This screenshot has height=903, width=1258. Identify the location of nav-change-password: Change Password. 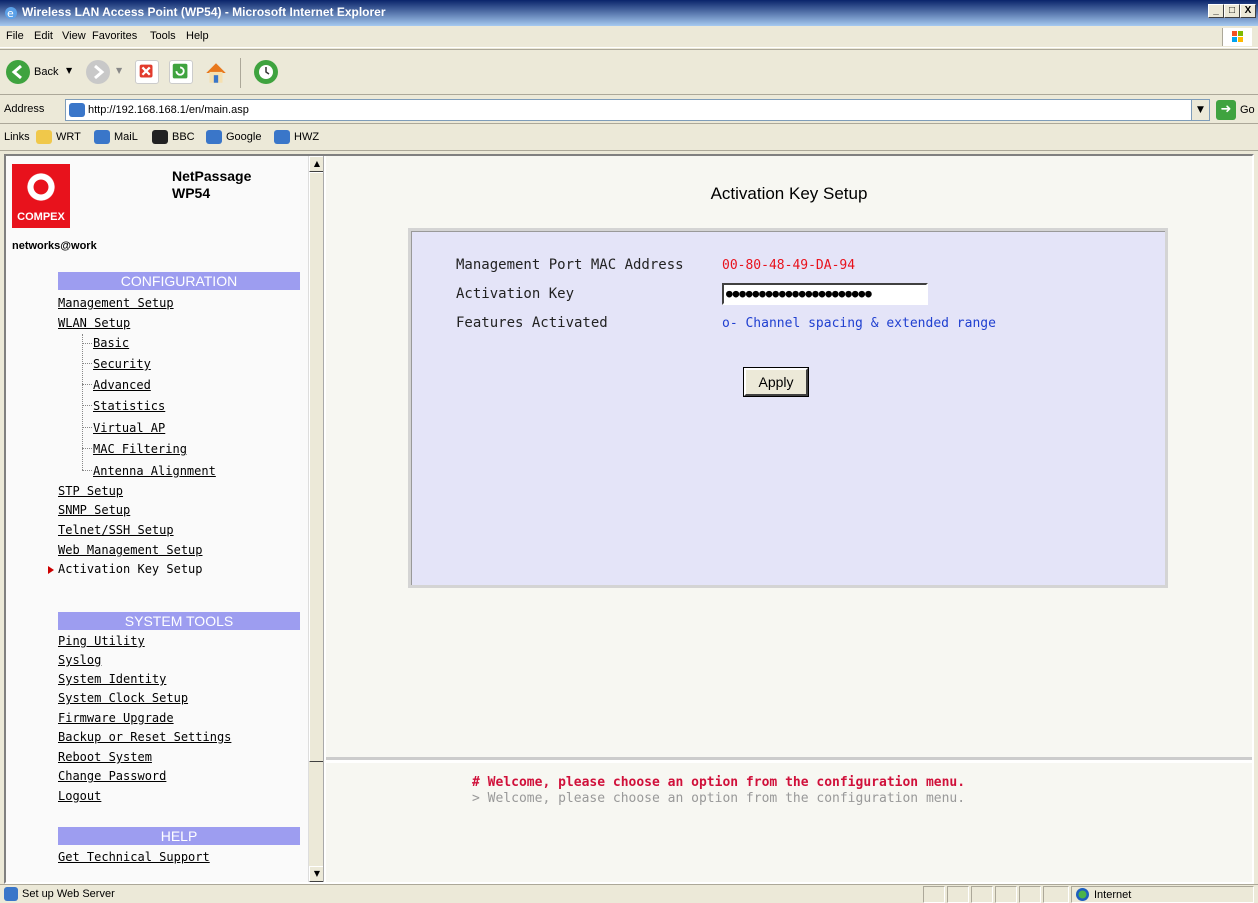
(112, 776).